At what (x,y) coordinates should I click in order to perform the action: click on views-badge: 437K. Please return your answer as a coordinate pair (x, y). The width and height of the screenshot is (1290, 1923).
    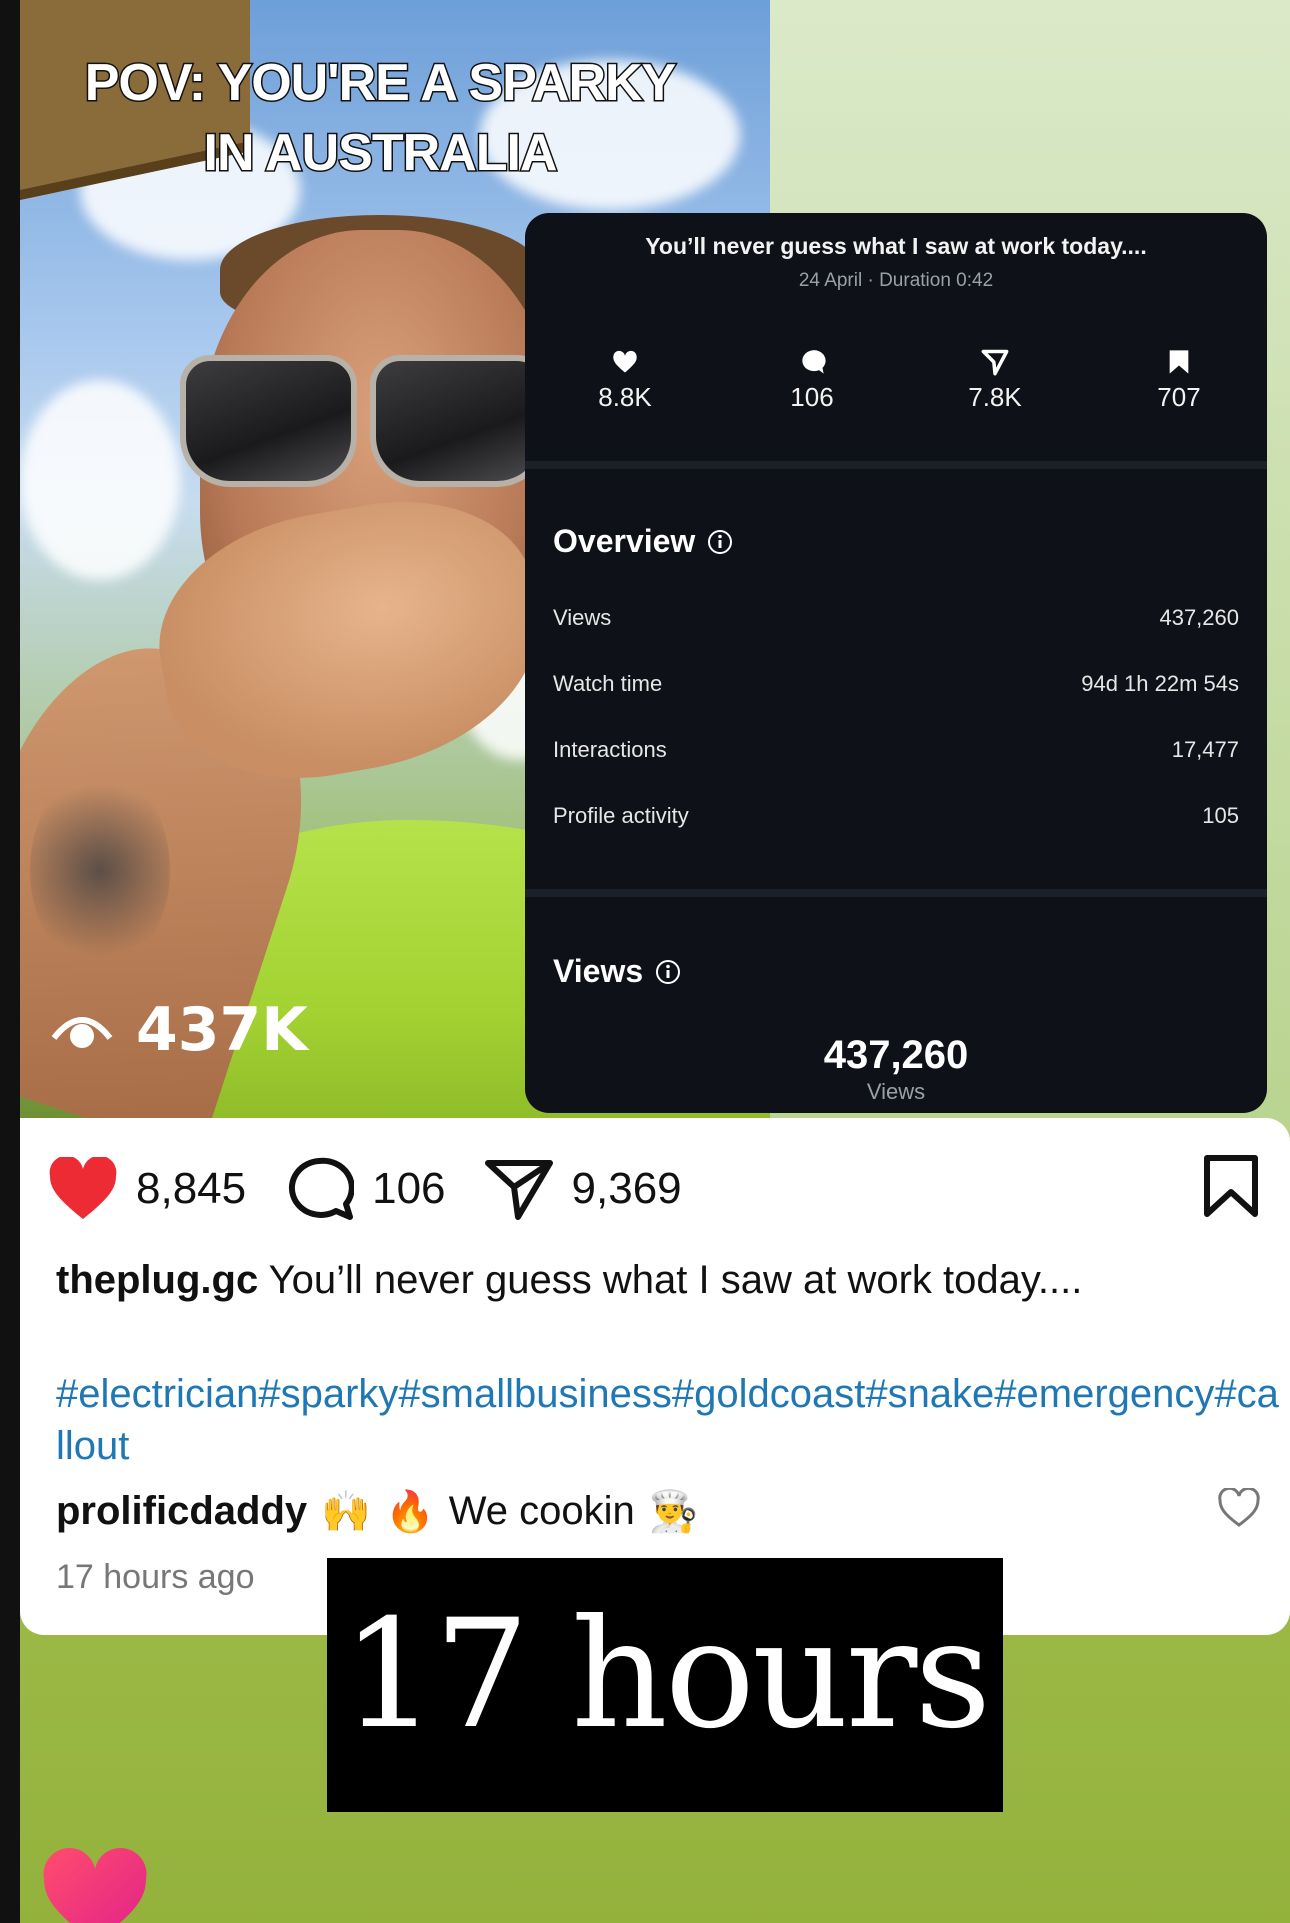
    Looking at the image, I should click on (179, 1030).